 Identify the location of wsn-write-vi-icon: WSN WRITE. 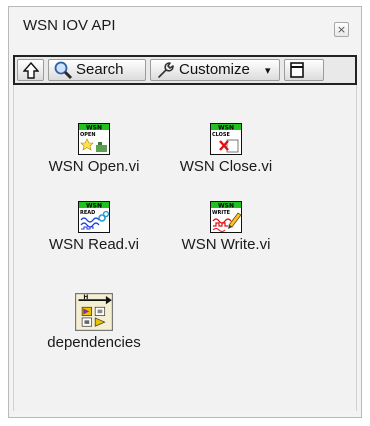
(226, 217).